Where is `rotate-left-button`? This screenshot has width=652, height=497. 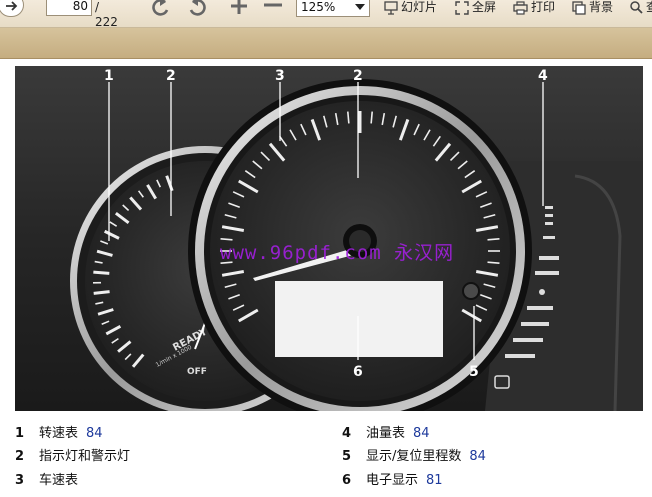
rotate-left-button is located at coordinates (161, 9).